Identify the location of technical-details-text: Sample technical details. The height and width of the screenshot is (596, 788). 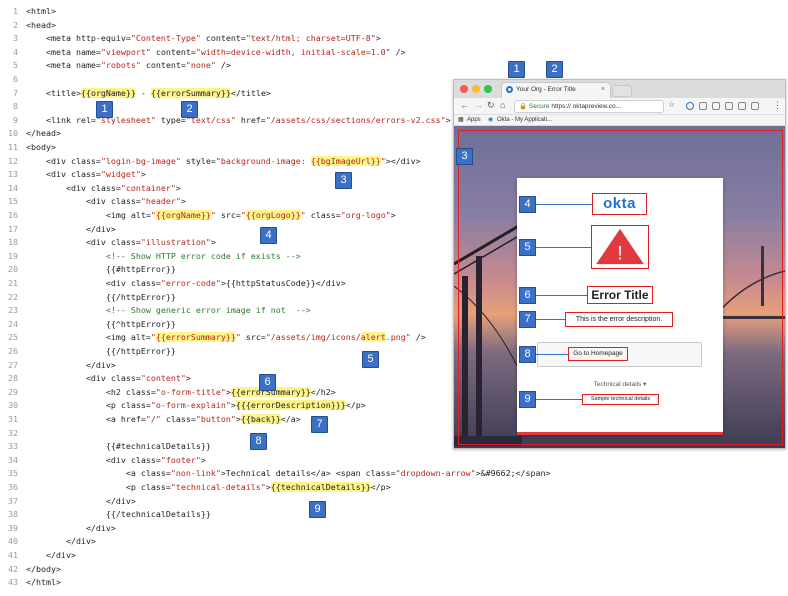
(620, 399).